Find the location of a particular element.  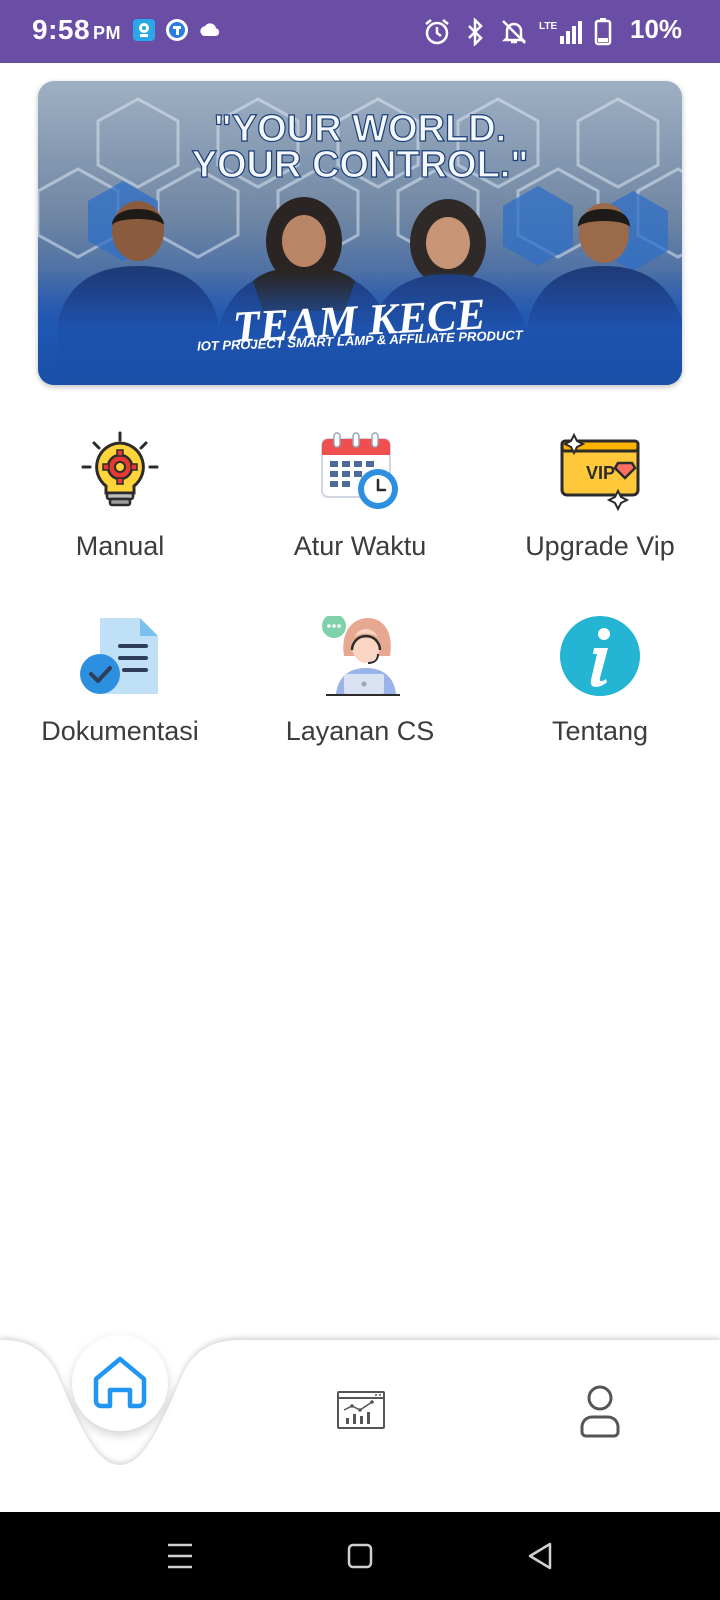

menu-item-atur-waktu: Atur Waktu is located at coordinates (360, 516).